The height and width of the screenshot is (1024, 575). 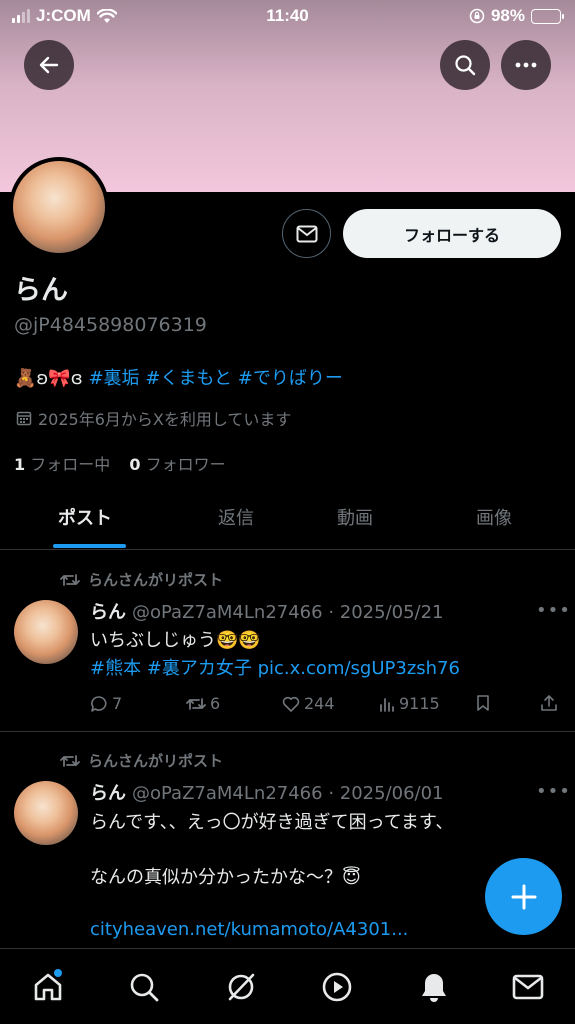 What do you see at coordinates (185, 464) in the screenshot?
I see `followers-label: フォロワー` at bounding box center [185, 464].